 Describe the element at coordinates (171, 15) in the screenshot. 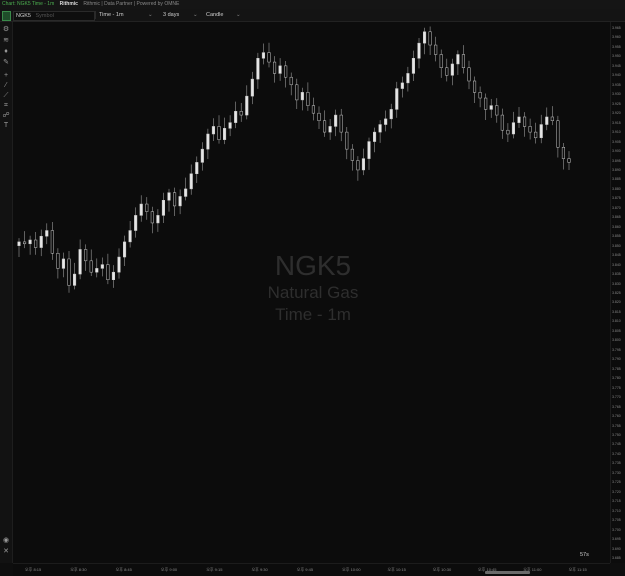

I see `range-value: 3 days` at that location.